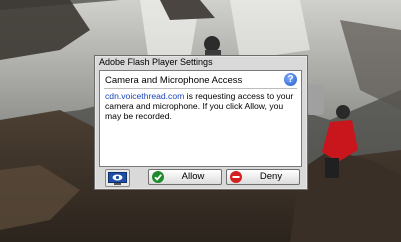 The height and width of the screenshot is (242, 401). Describe the element at coordinates (174, 80) in the screenshot. I see `panel-heading: Camera and Microphone Access` at that location.